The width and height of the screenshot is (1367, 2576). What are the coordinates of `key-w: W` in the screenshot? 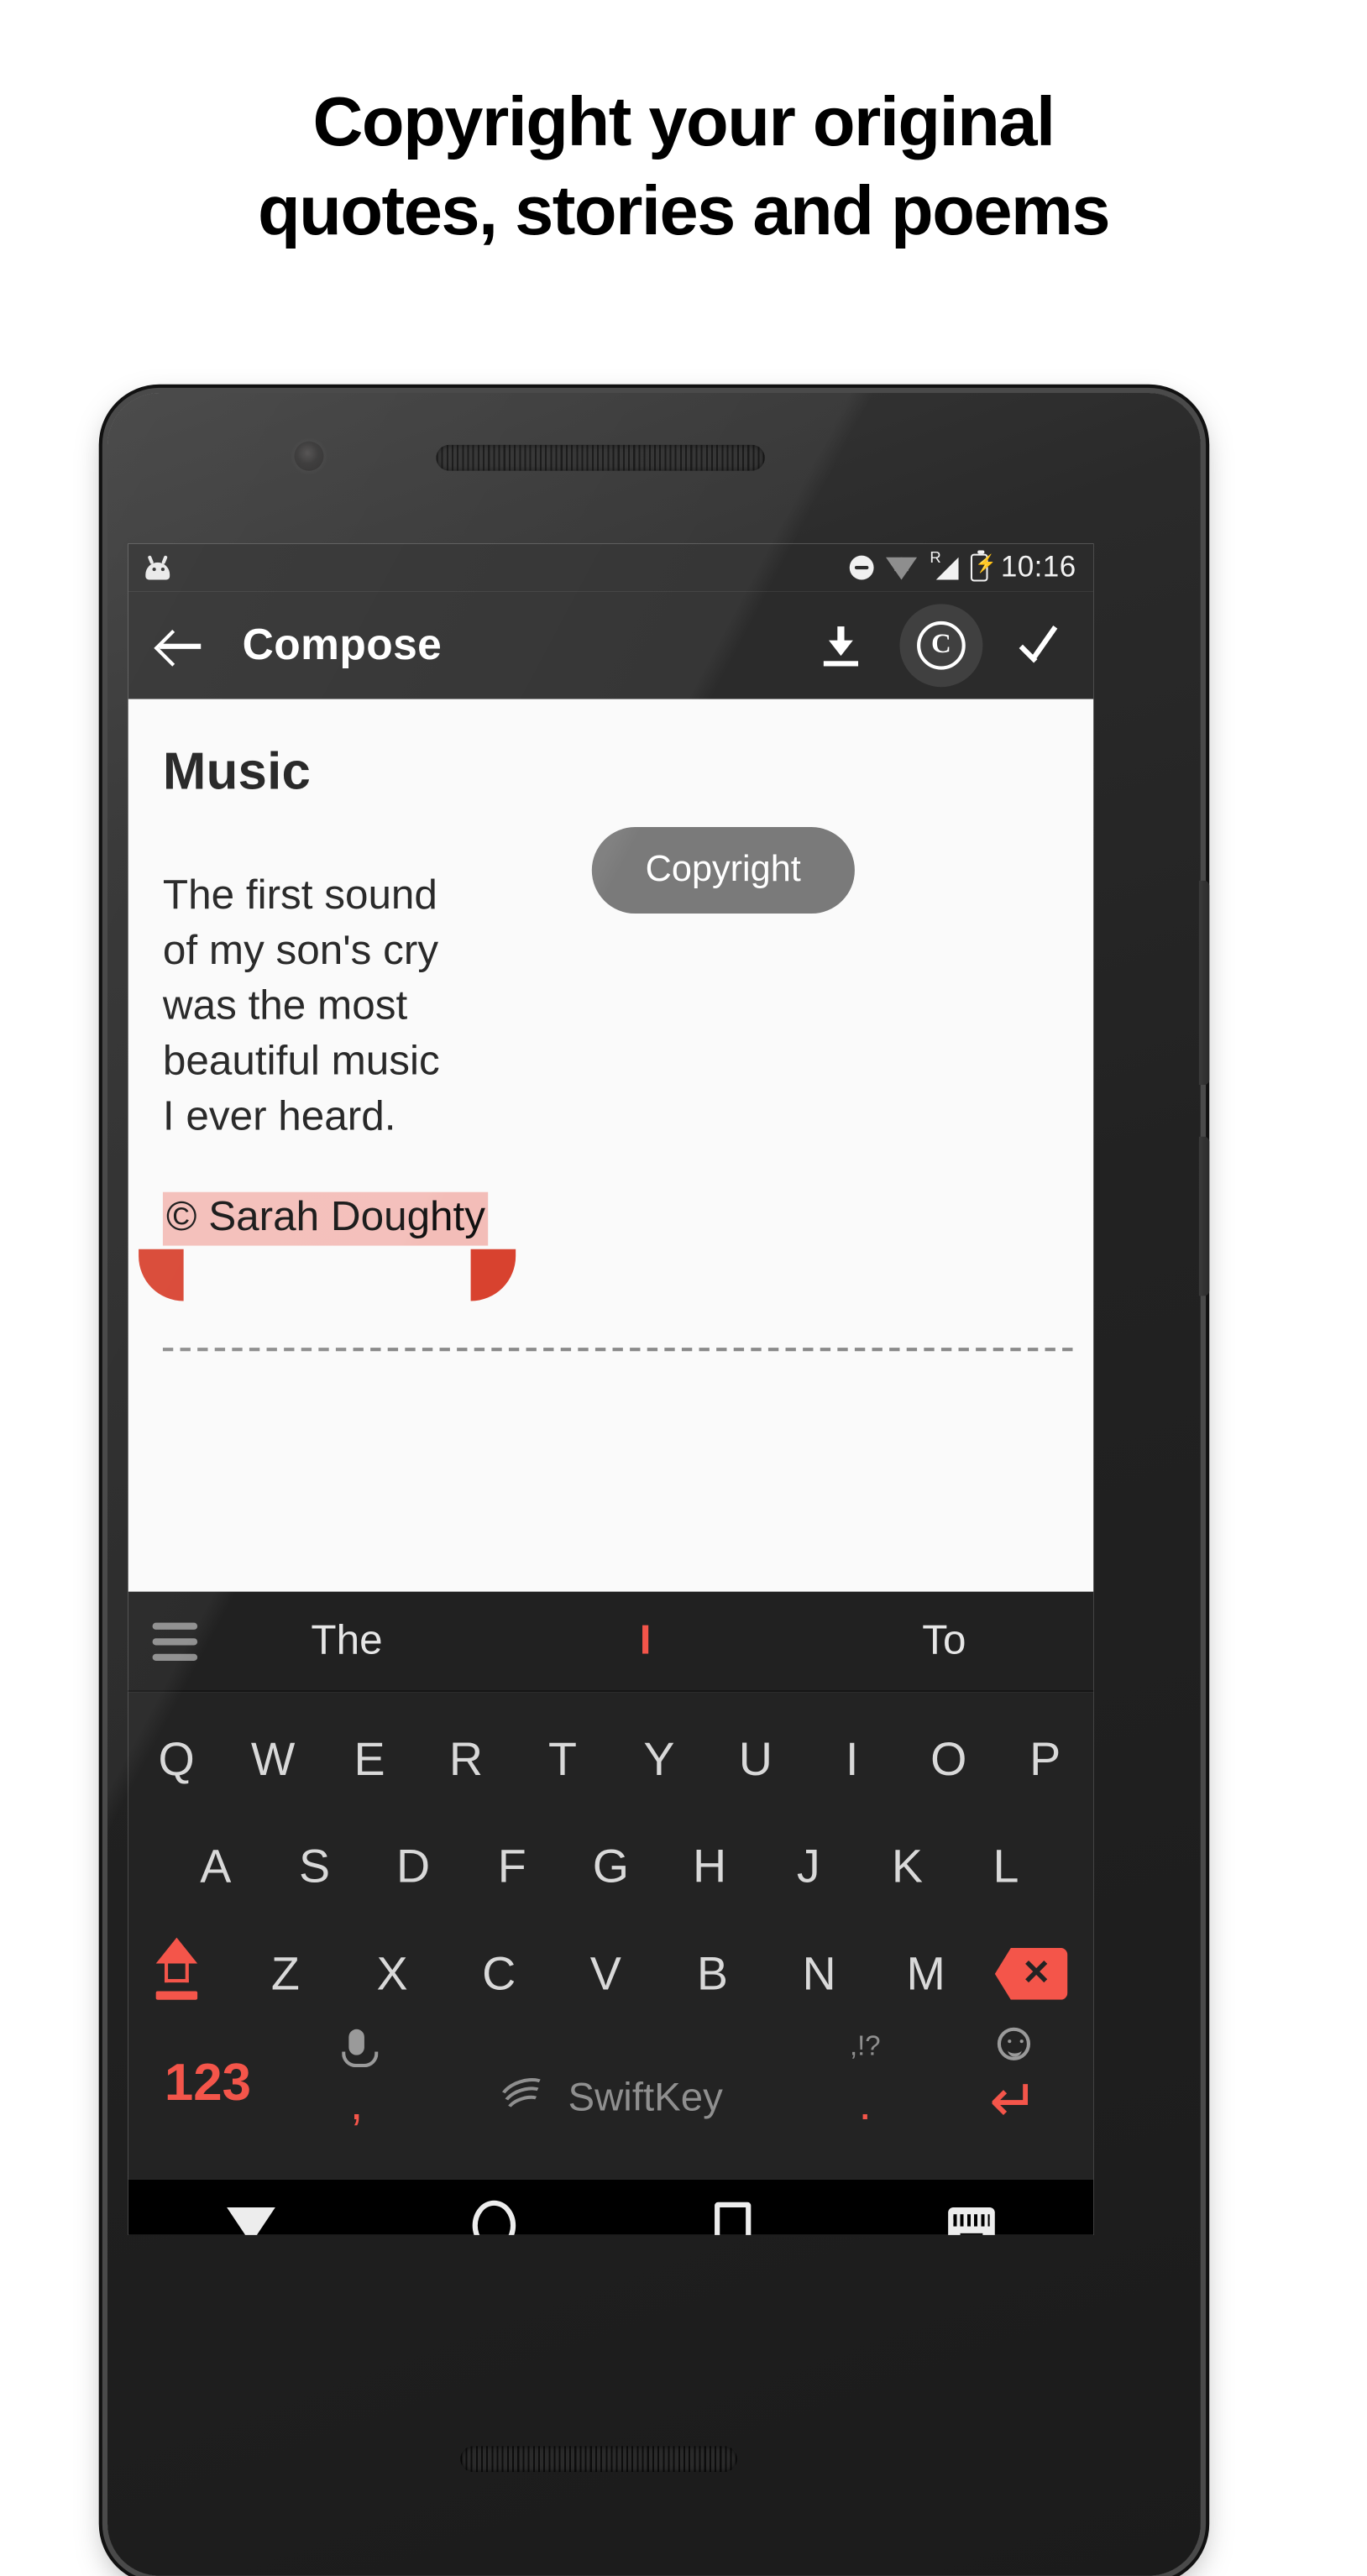 It's located at (273, 1759).